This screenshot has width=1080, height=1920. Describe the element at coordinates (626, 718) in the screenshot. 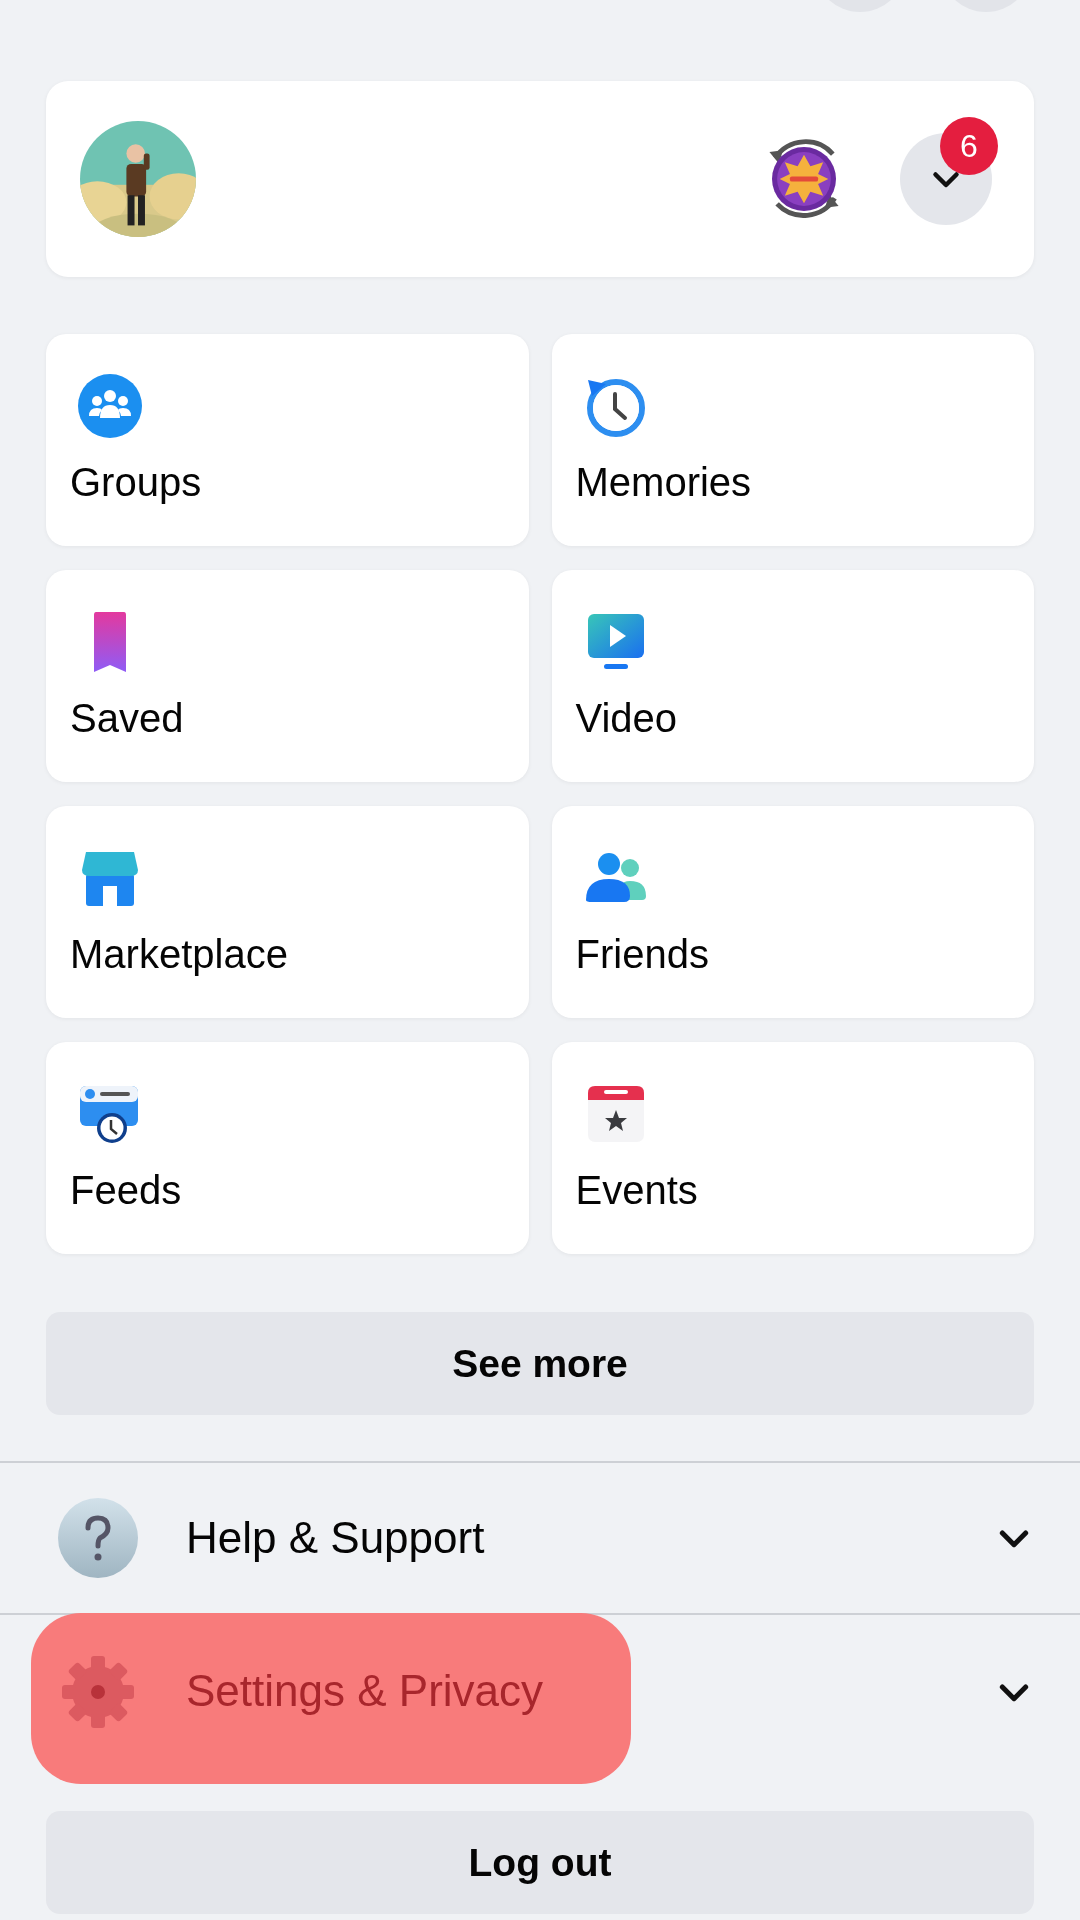

I see `shortcut-label: Video` at that location.